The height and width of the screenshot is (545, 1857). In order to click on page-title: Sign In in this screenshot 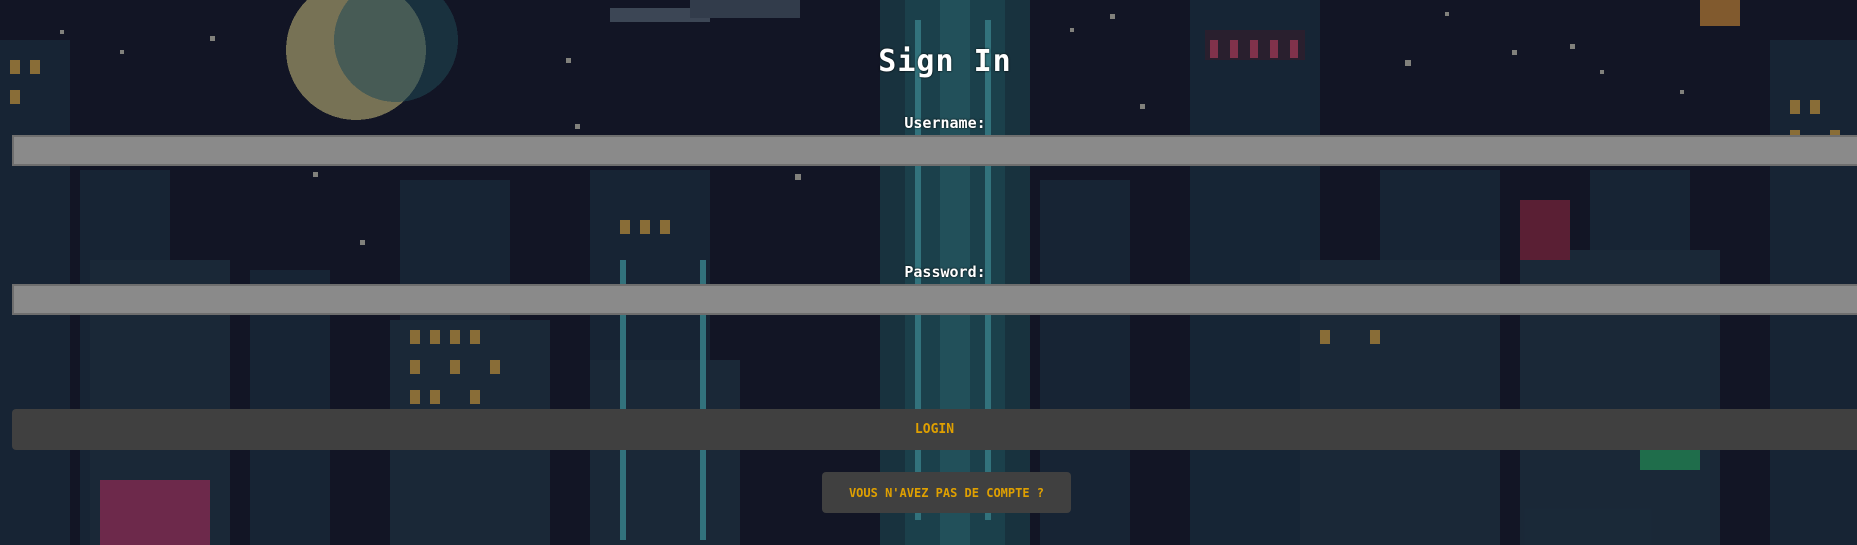, I will do `click(945, 61)`.